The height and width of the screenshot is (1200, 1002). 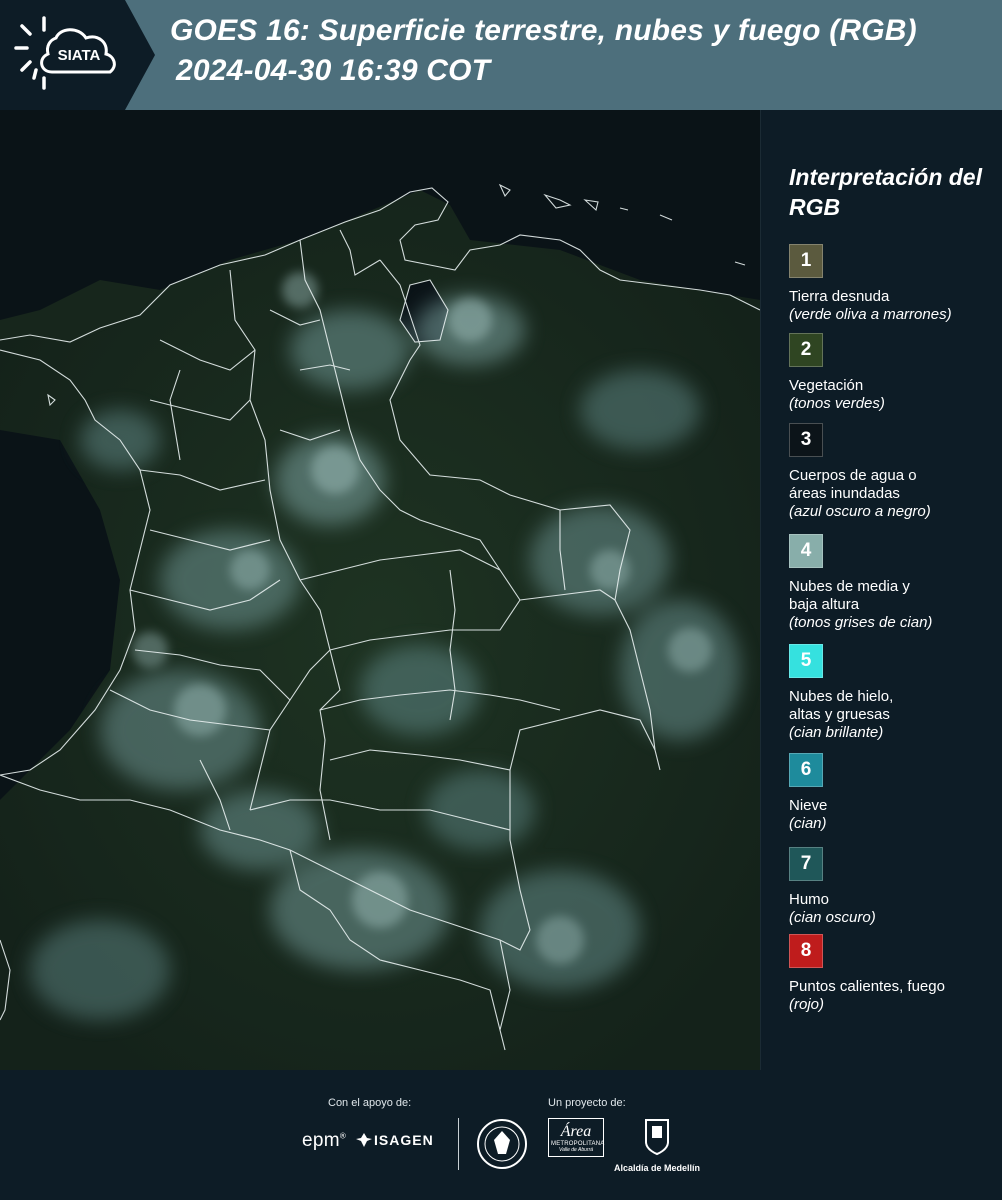 What do you see at coordinates (807, 1004) in the screenshot?
I see `legend-item-description: (rojo)` at bounding box center [807, 1004].